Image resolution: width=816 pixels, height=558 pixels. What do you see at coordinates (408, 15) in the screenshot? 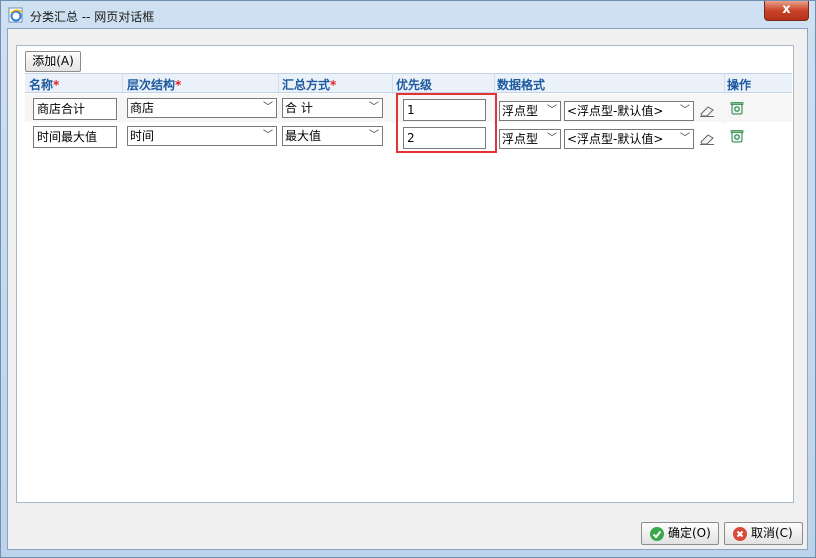
I see `title-bar: 分类汇总 -- 网页对话框` at bounding box center [408, 15].